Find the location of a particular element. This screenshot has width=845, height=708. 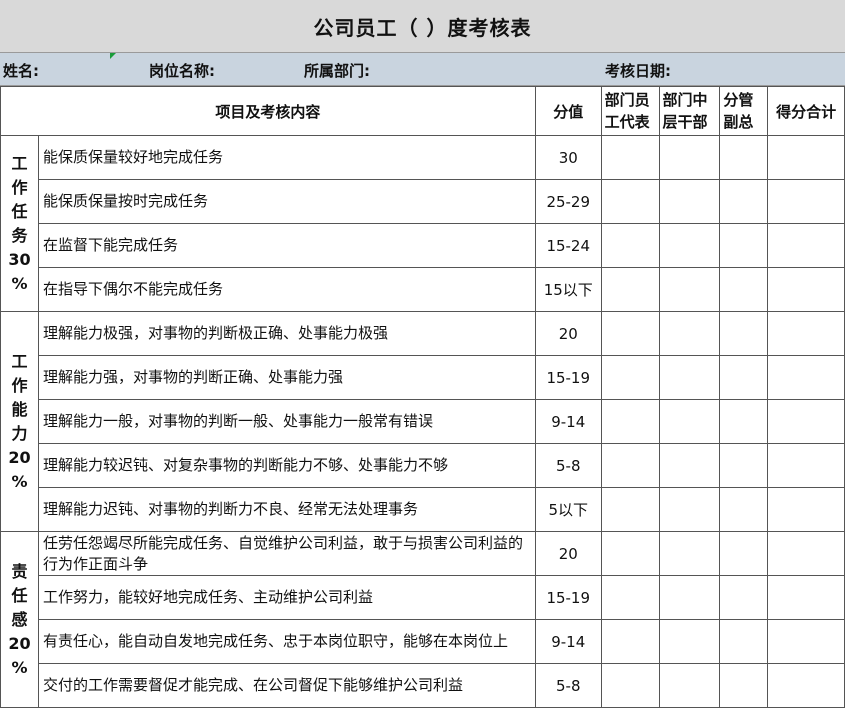

table-row: 理解能力强，对事物的判断正确、处事能力强 15-19 is located at coordinates (423, 377).